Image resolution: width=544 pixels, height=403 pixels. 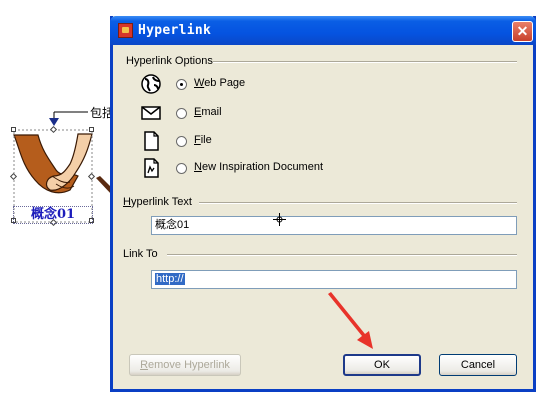 What do you see at coordinates (181, 141) in the screenshot?
I see `file-radio` at bounding box center [181, 141].